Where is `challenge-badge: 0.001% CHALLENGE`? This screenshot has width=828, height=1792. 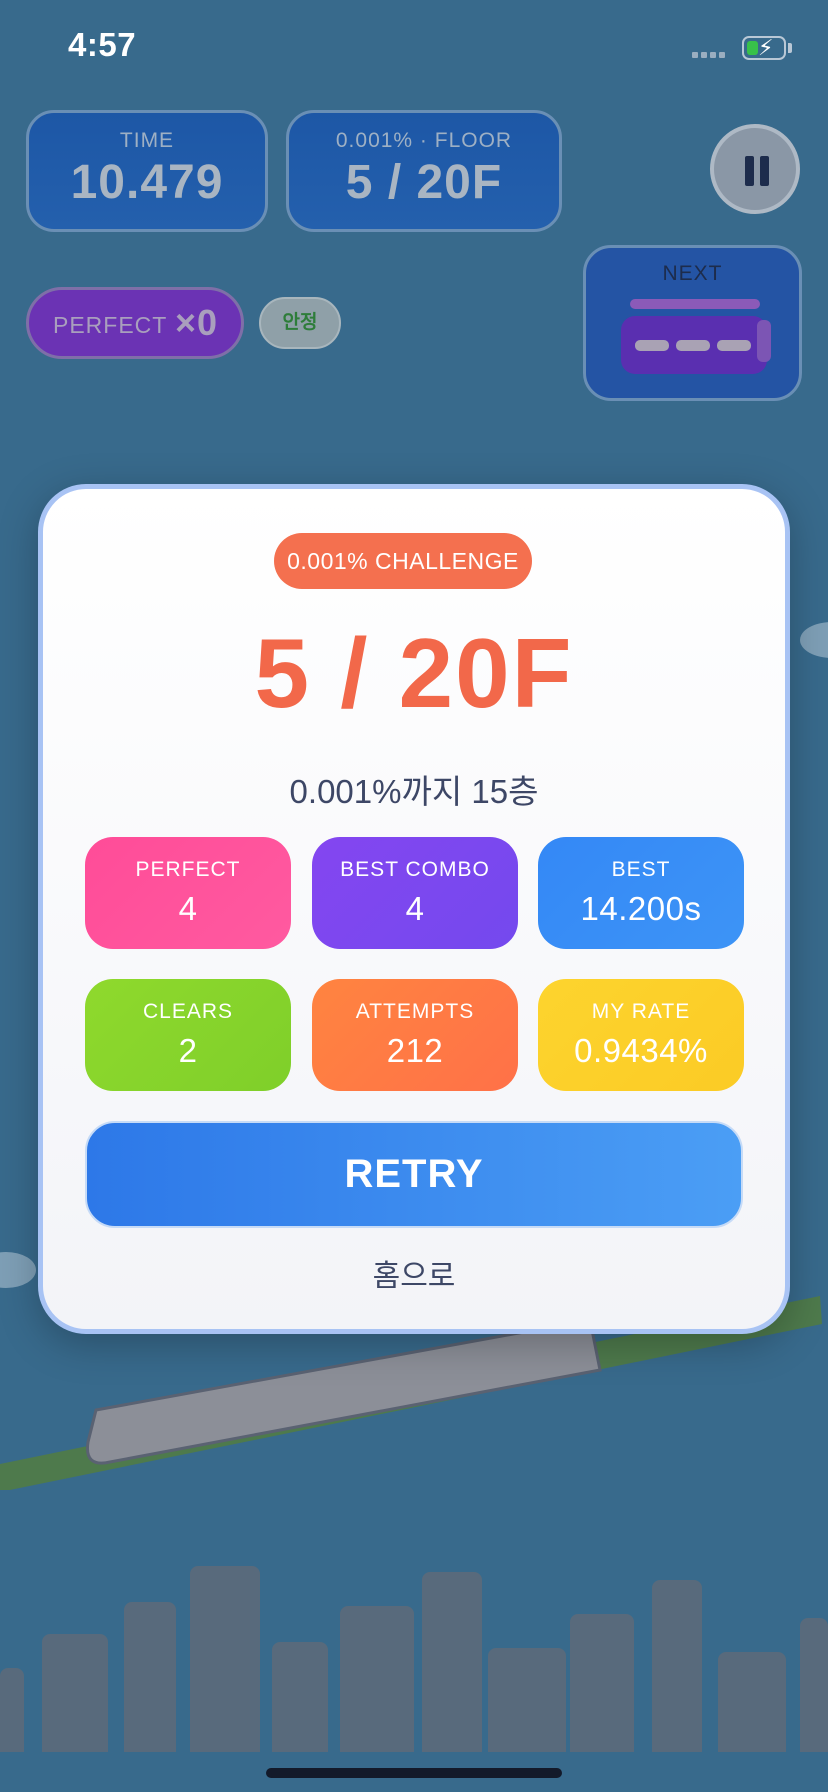
challenge-badge: 0.001% CHALLENGE is located at coordinates (403, 561).